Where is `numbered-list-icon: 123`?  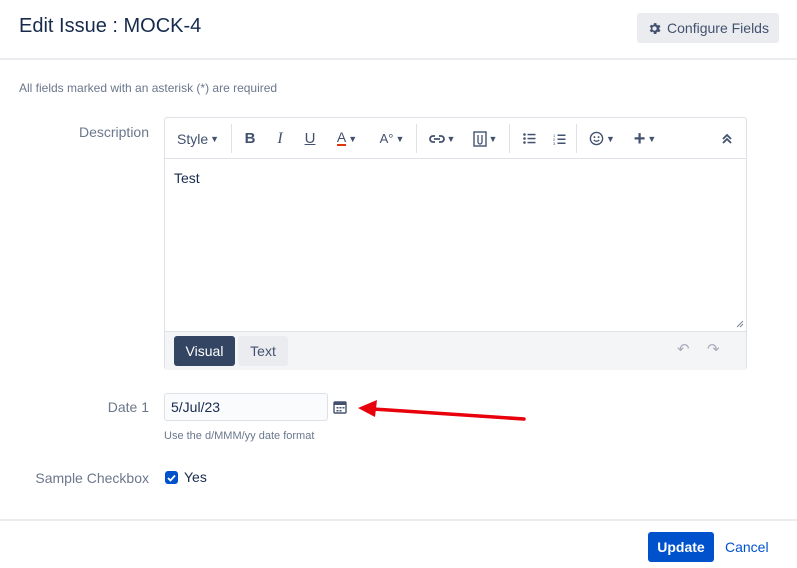
numbered-list-icon: 123 is located at coordinates (559, 138).